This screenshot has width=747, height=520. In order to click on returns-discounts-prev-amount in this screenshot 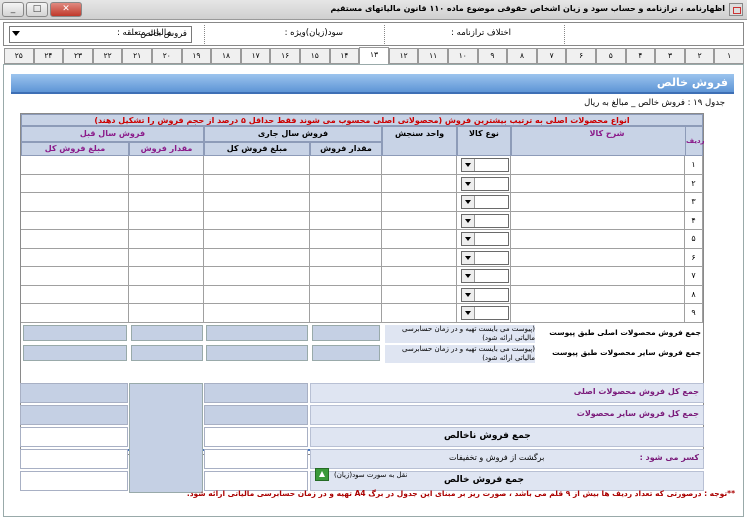, I will do `click(74, 459)`.